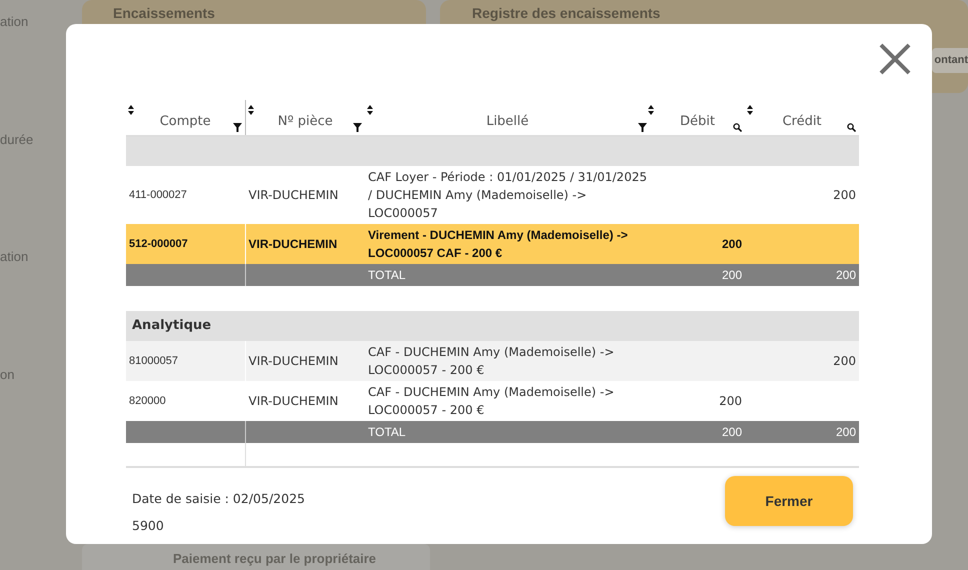 Image resolution: width=968 pixels, height=570 pixels. What do you see at coordinates (697, 122) in the screenshot?
I see `column-header: Débit` at bounding box center [697, 122].